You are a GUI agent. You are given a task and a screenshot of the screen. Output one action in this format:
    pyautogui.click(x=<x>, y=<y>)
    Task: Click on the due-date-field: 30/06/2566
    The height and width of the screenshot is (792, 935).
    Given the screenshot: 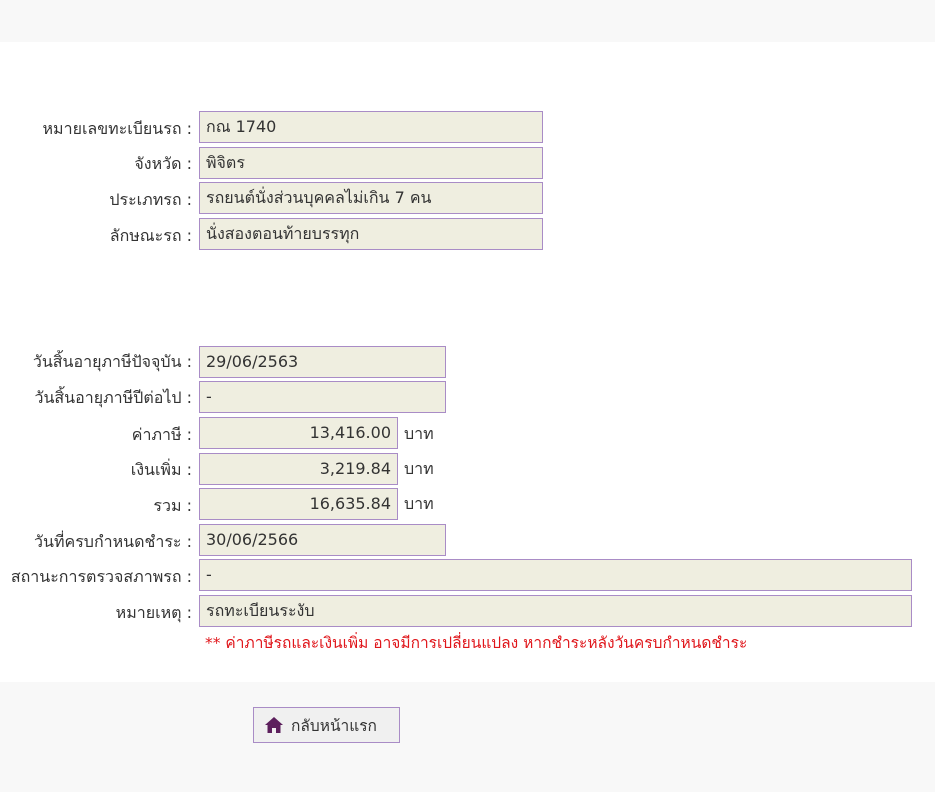 What is the action you would take?
    pyautogui.click(x=322, y=540)
    